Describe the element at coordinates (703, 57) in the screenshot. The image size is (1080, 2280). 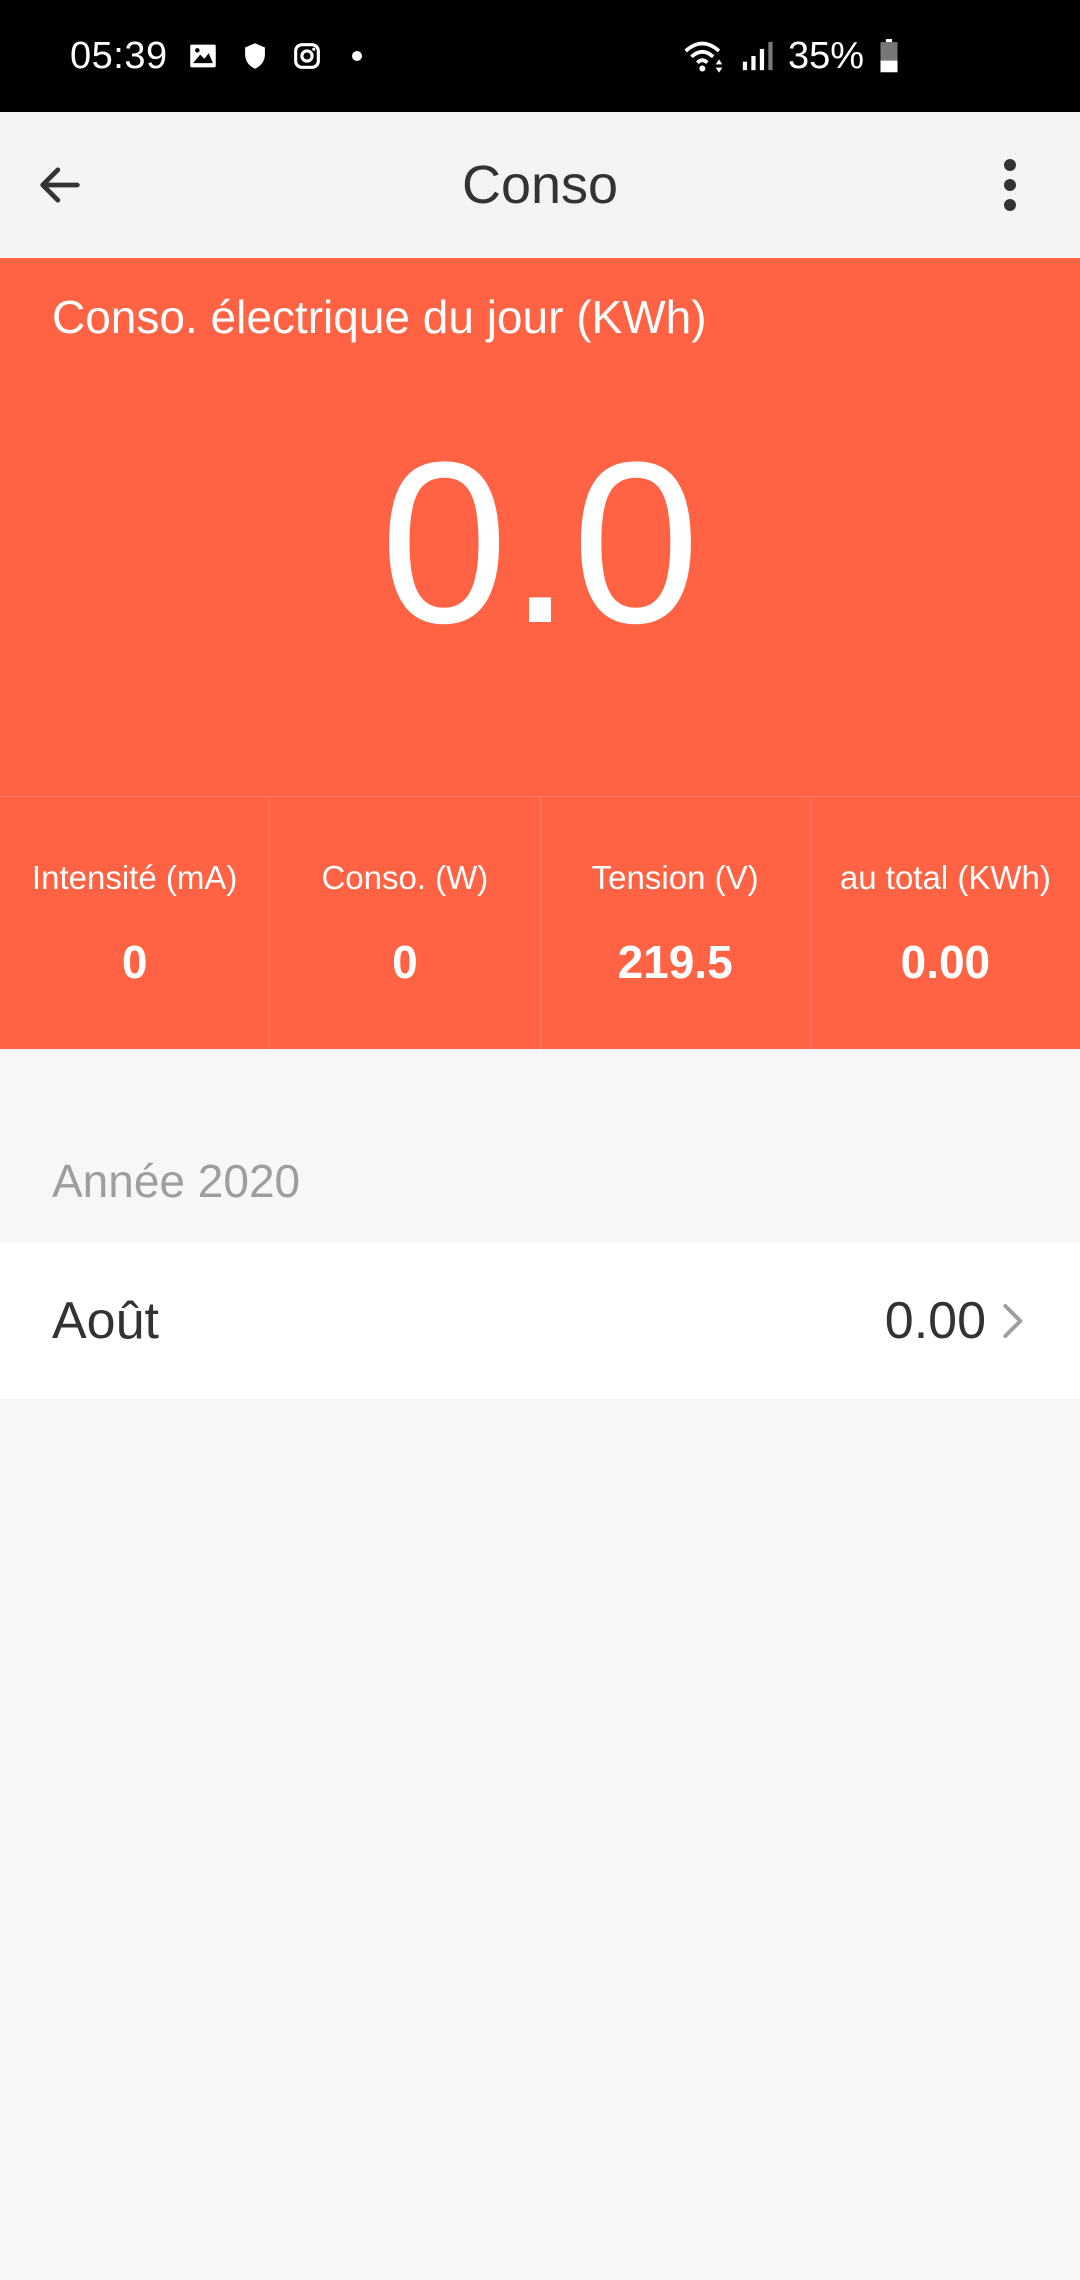
I see `wifi-icon` at that location.